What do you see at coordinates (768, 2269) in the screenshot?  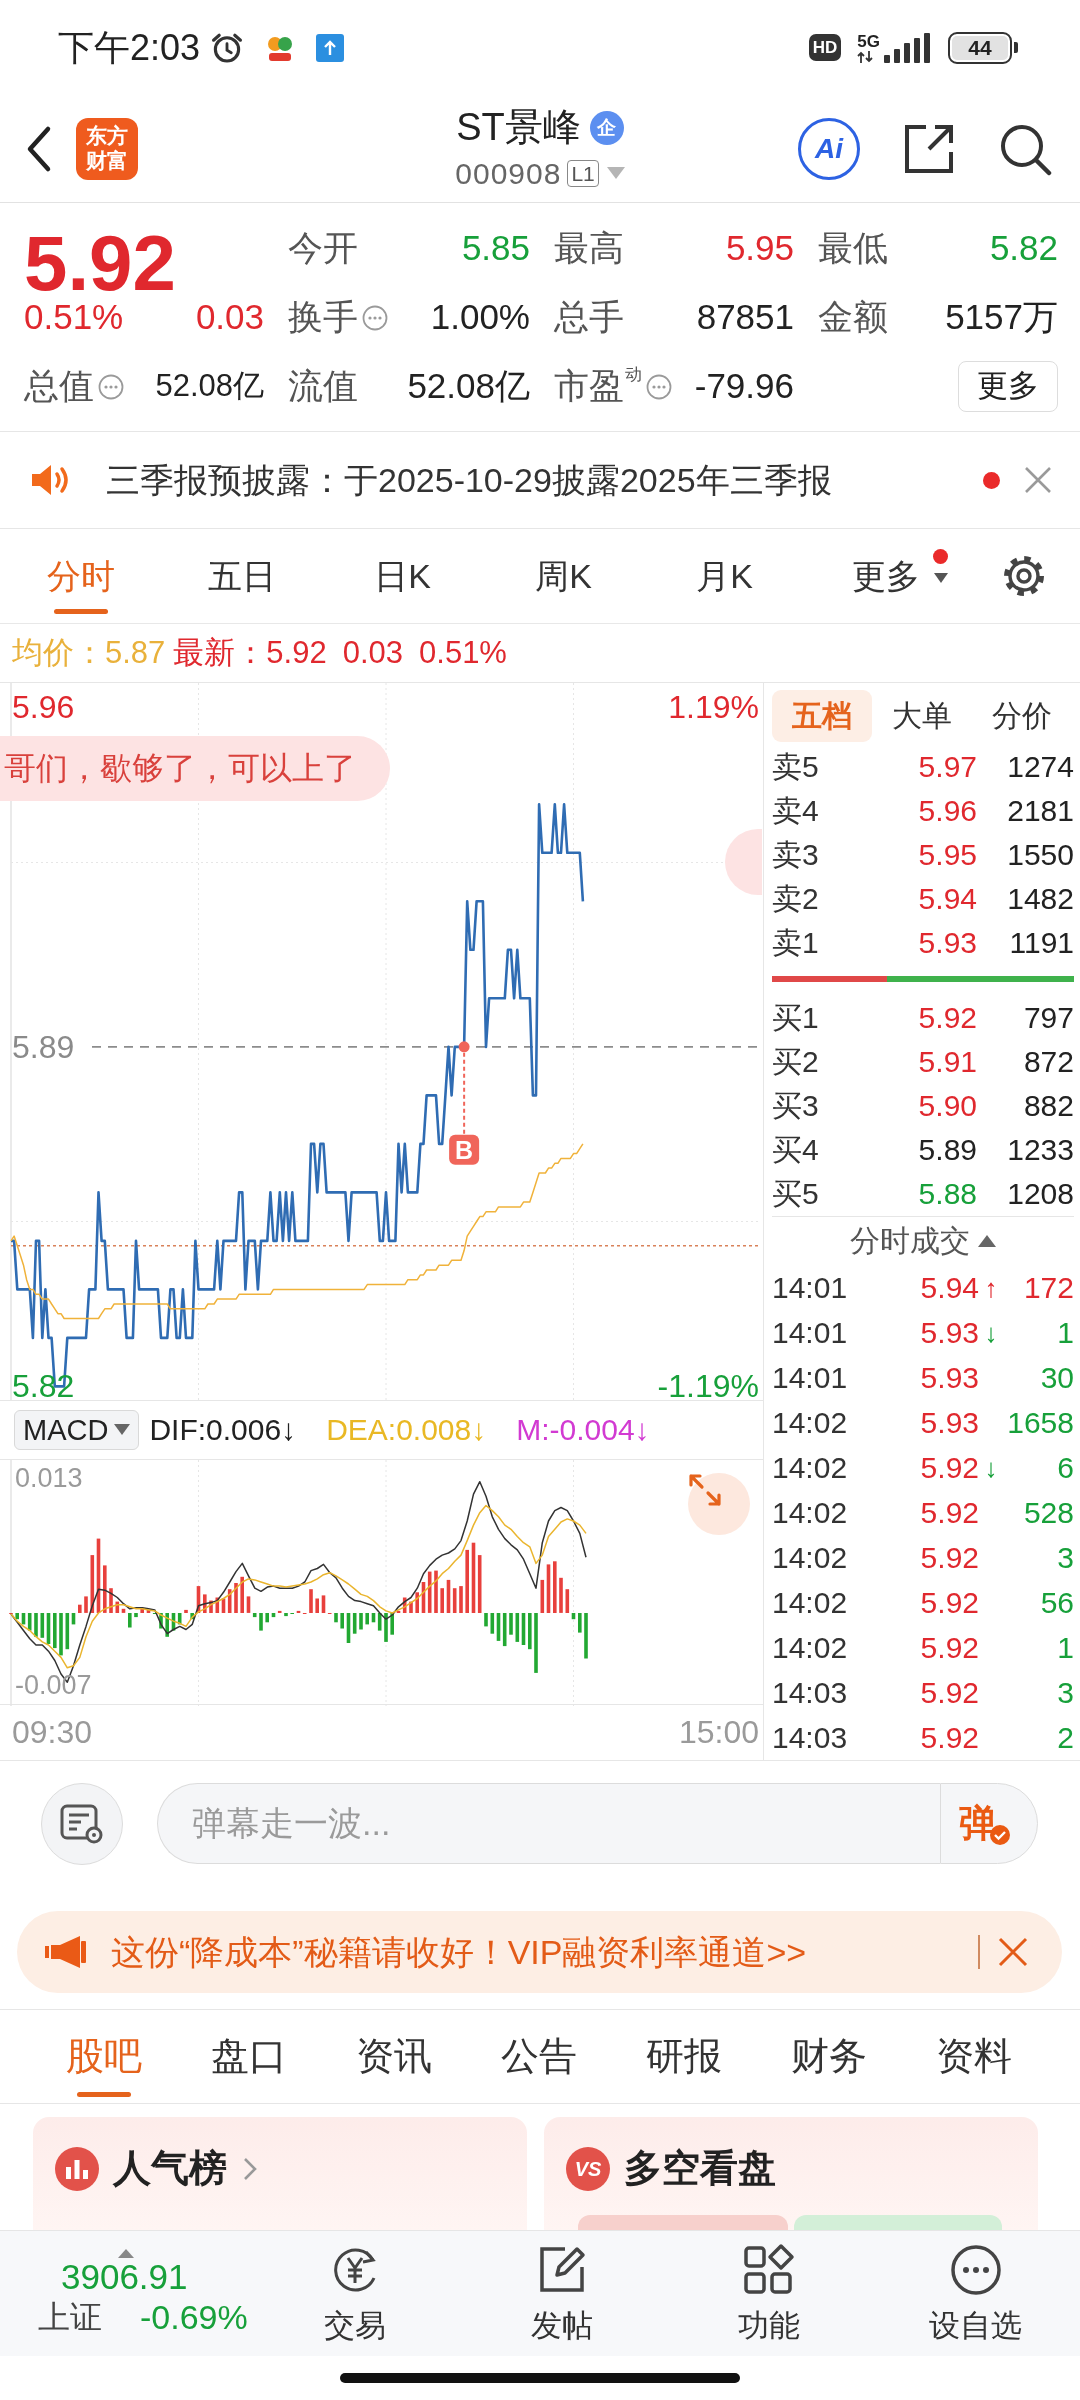 I see `grid-icon` at bounding box center [768, 2269].